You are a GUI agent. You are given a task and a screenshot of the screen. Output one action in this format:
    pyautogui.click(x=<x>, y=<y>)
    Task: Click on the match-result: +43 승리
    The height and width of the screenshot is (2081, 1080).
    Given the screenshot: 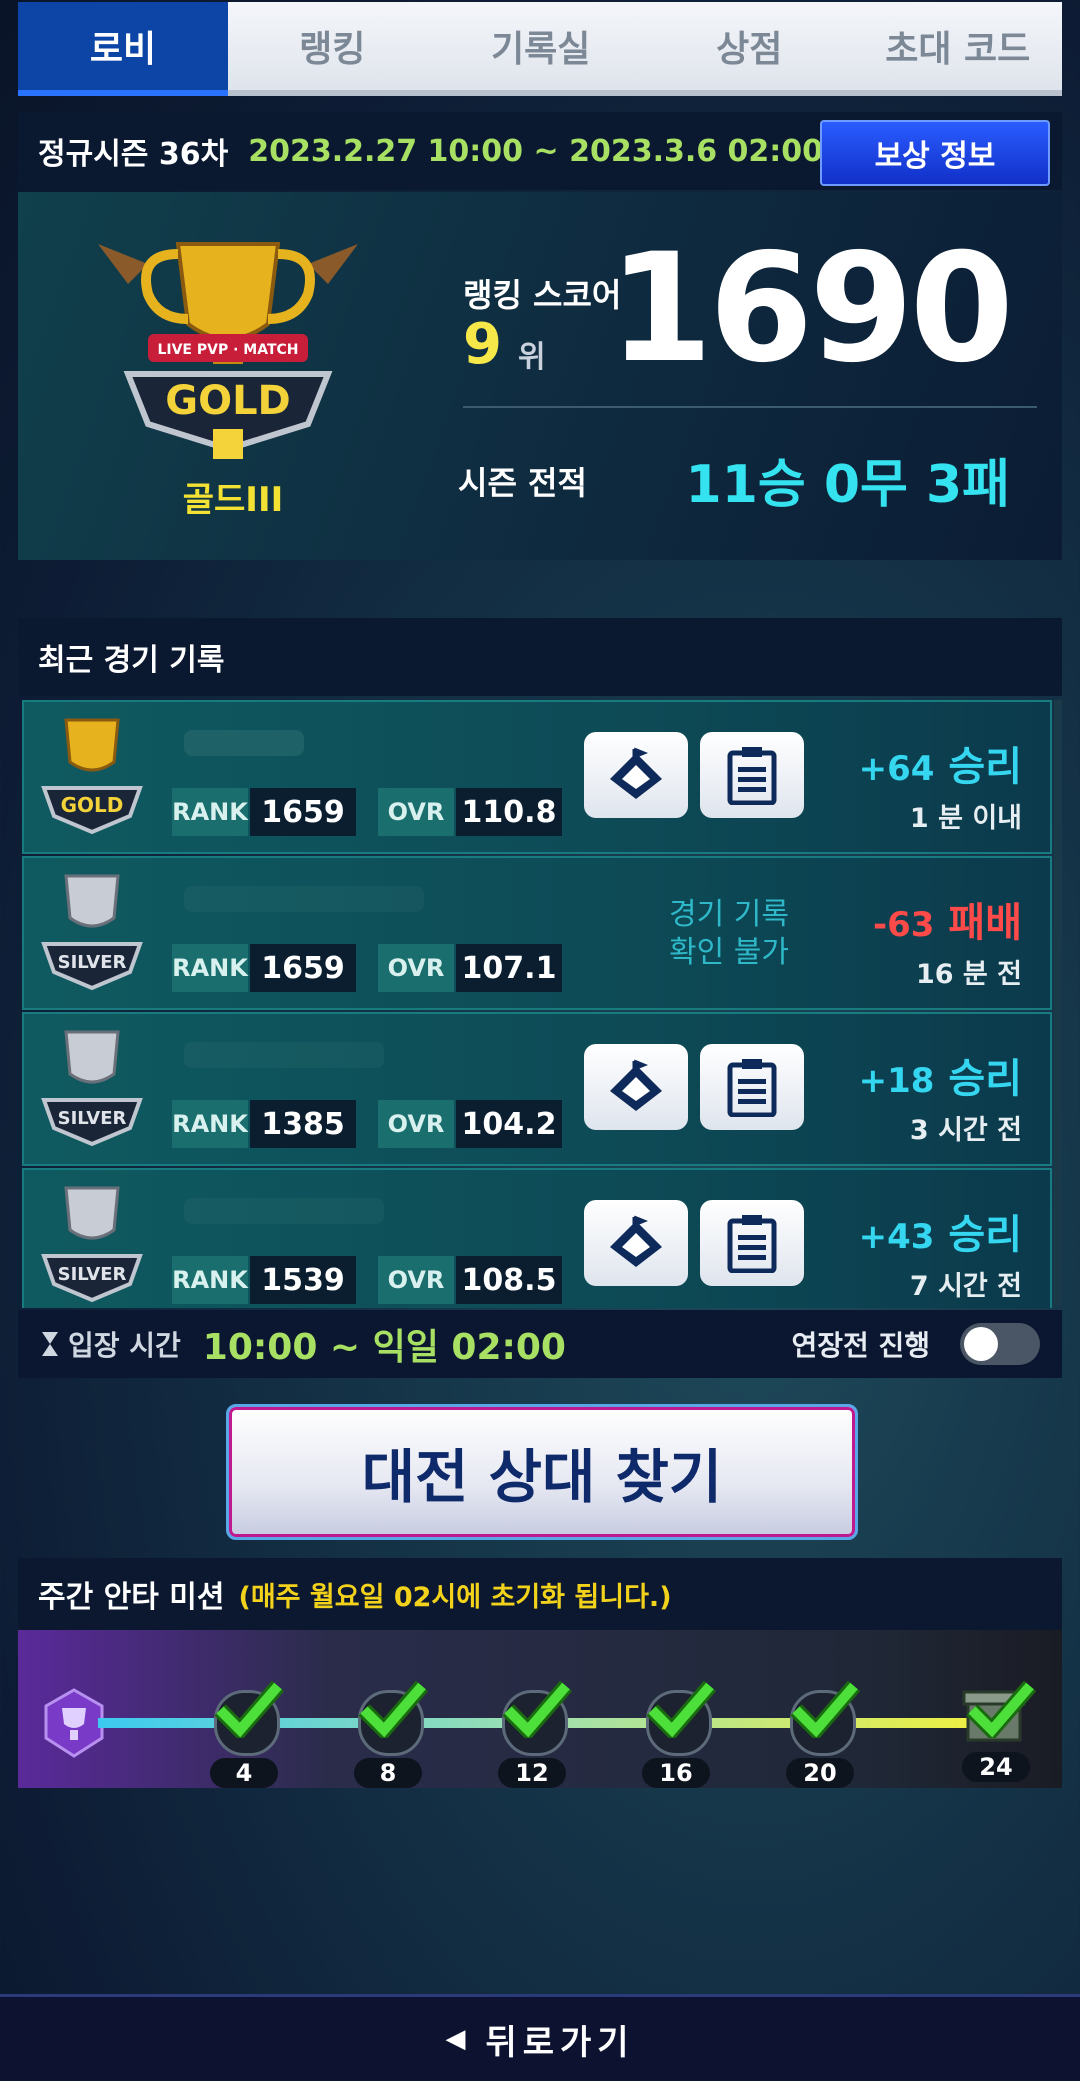 What is the action you would take?
    pyautogui.click(x=940, y=1235)
    